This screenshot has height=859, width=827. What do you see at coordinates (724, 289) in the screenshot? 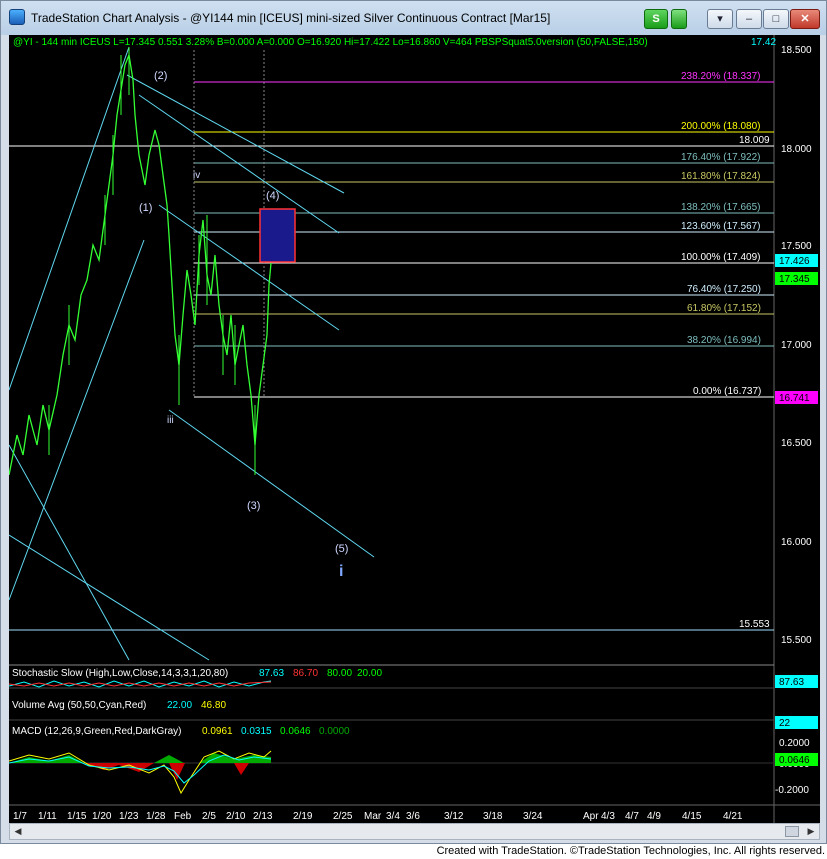
I see `fib-label: 76.40% (17.250)` at bounding box center [724, 289].